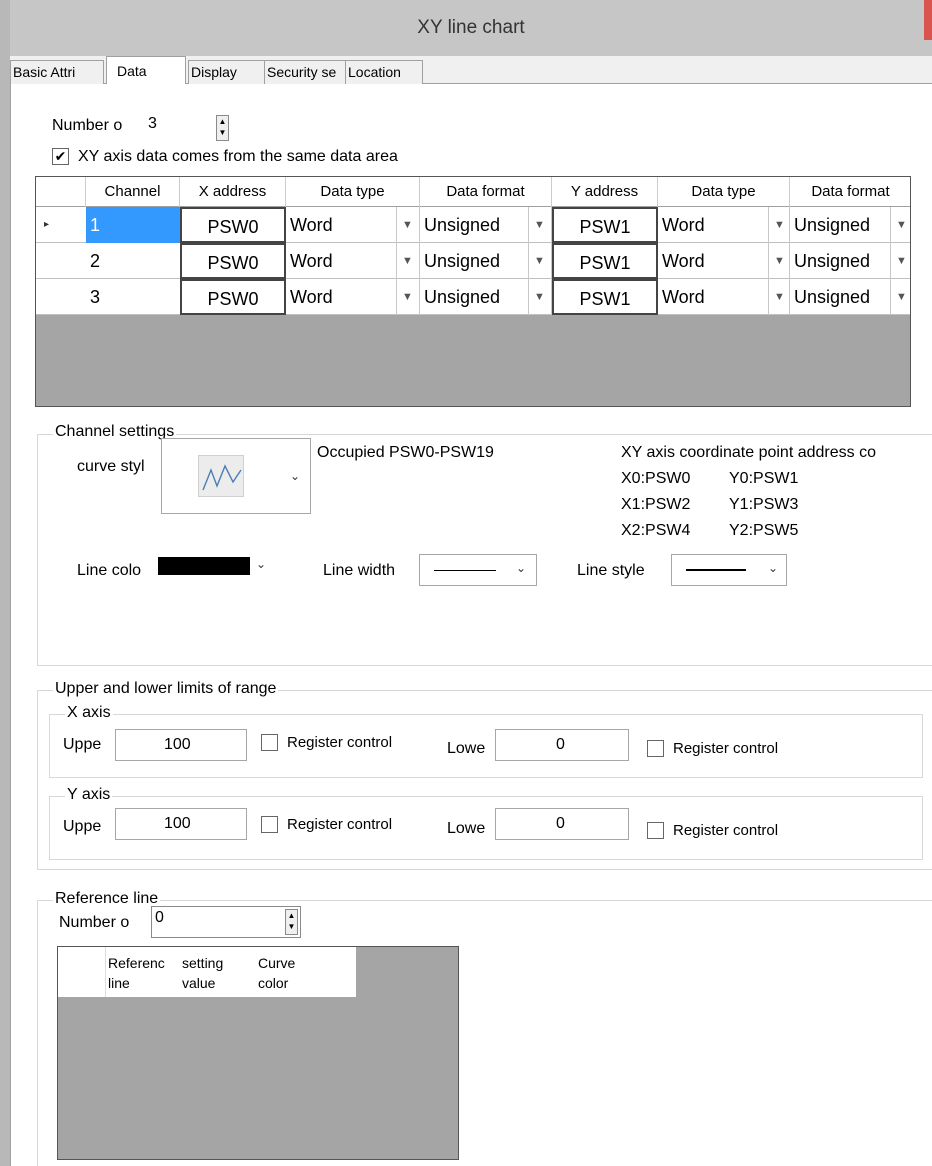  What do you see at coordinates (729, 570) in the screenshot?
I see `line-style-select: ⌄` at bounding box center [729, 570].